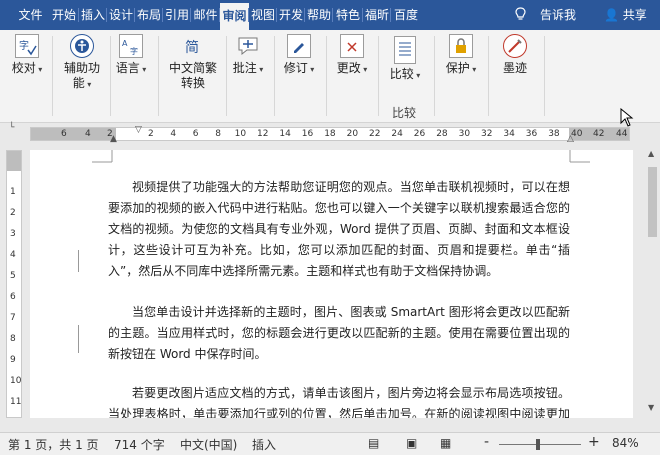 This screenshot has width=660, height=455. What do you see at coordinates (487, 134) in the screenshot?
I see `ruler-number: 32` at bounding box center [487, 134].